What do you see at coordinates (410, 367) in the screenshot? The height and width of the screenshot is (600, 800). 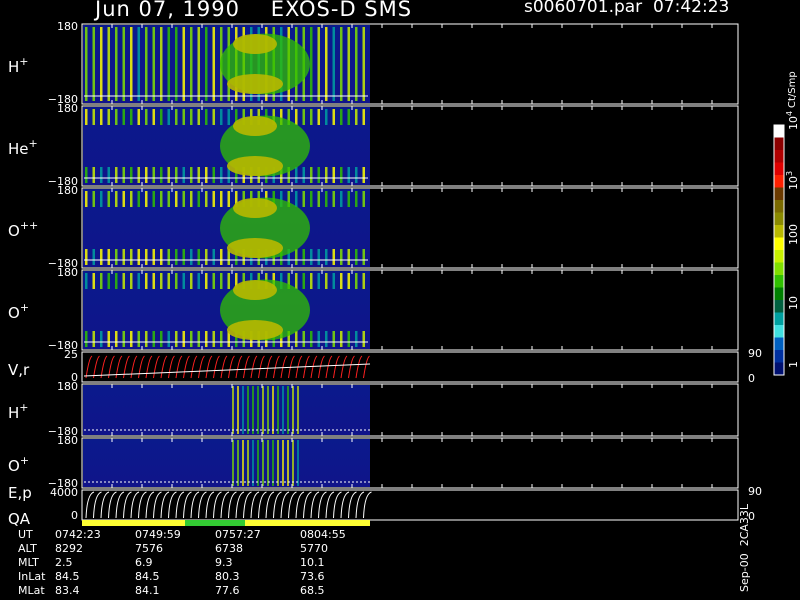 I see `panel-frame-vr-panel` at bounding box center [410, 367].